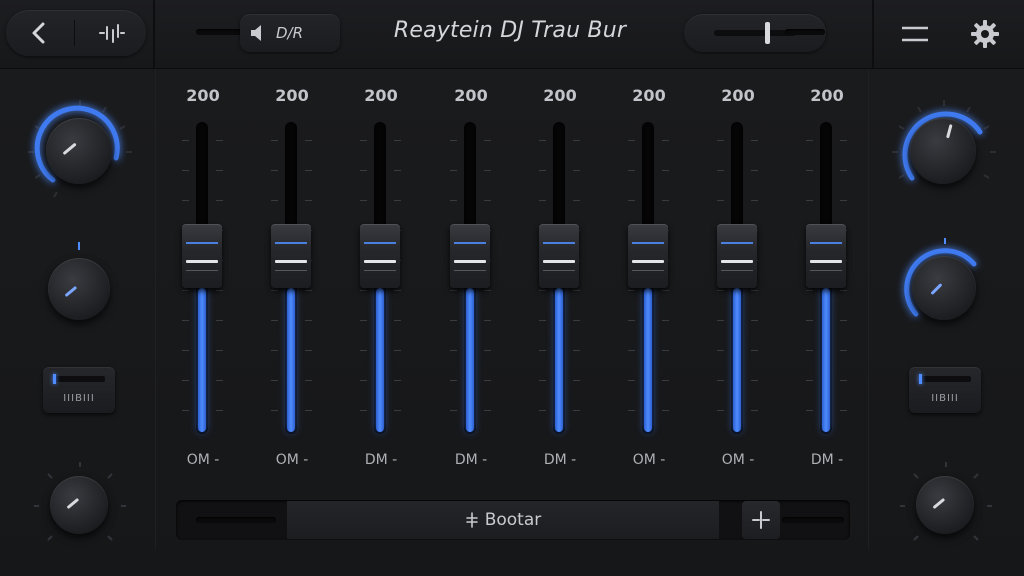 The height and width of the screenshot is (576, 1024). I want to click on chevron-left-icon, so click(38, 33).